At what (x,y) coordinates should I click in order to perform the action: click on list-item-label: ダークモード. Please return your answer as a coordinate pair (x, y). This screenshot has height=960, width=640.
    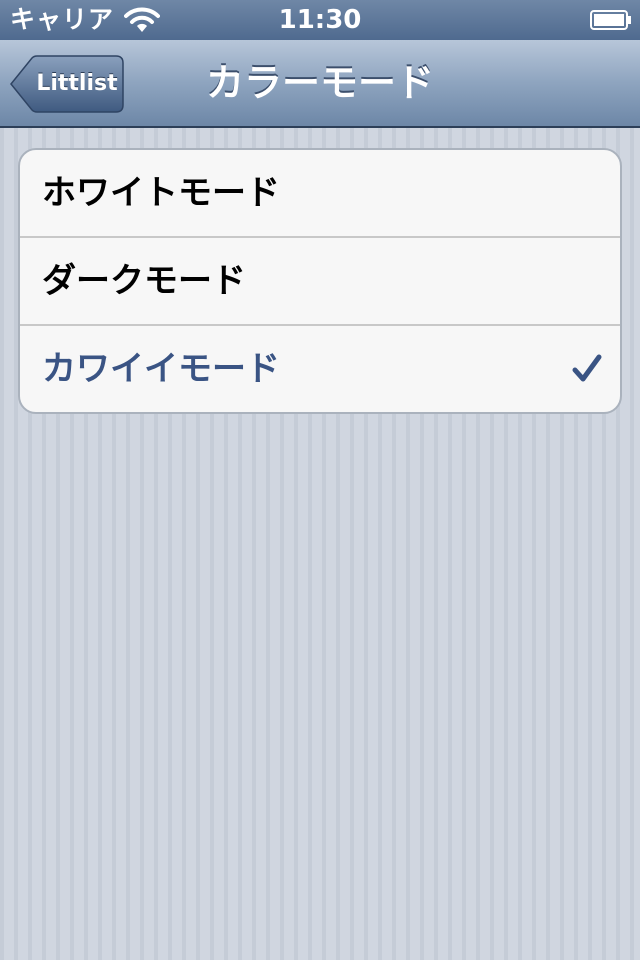
    Looking at the image, I should click on (144, 281).